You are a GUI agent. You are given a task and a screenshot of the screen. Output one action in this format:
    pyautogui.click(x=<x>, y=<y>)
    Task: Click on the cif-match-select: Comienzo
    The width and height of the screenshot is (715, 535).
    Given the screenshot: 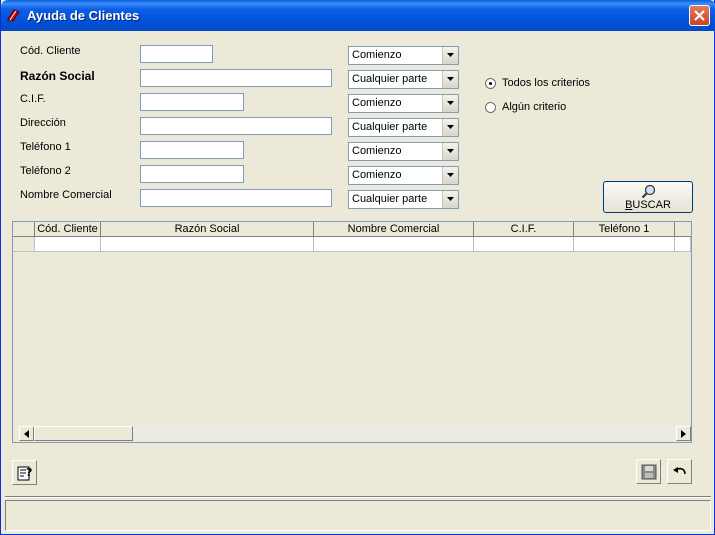 What is the action you would take?
    pyautogui.click(x=403, y=103)
    